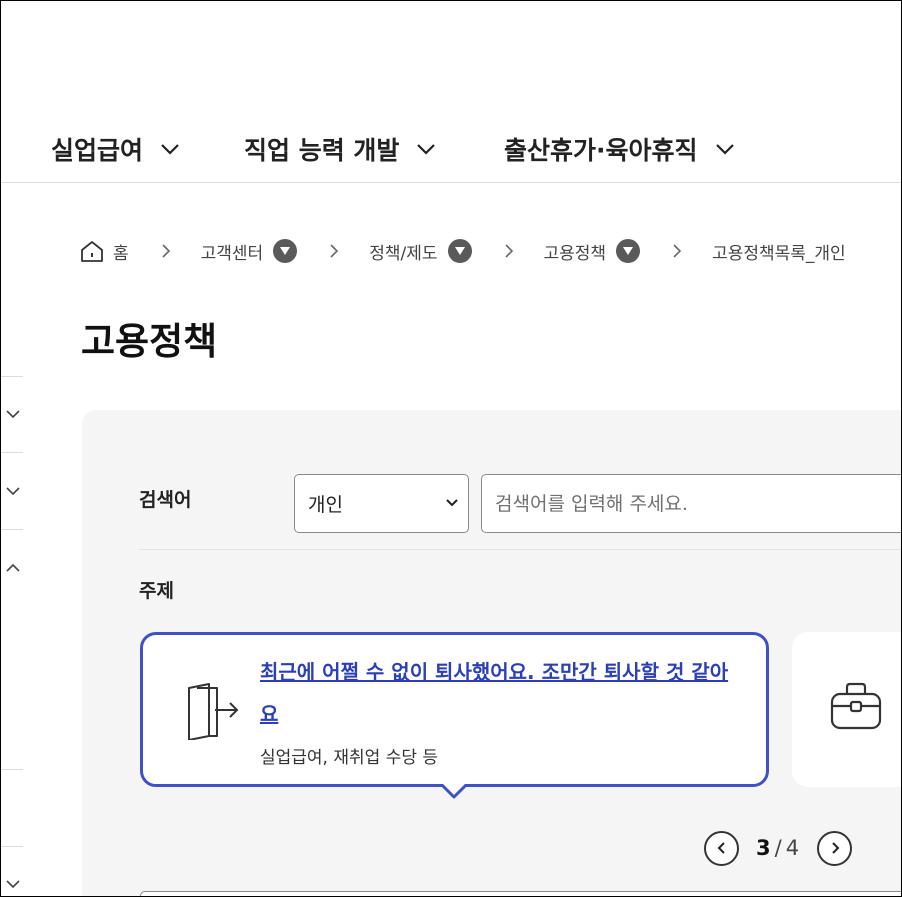 The width and height of the screenshot is (902, 897). Describe the element at coordinates (92, 251) in the screenshot. I see `home-icon` at that location.